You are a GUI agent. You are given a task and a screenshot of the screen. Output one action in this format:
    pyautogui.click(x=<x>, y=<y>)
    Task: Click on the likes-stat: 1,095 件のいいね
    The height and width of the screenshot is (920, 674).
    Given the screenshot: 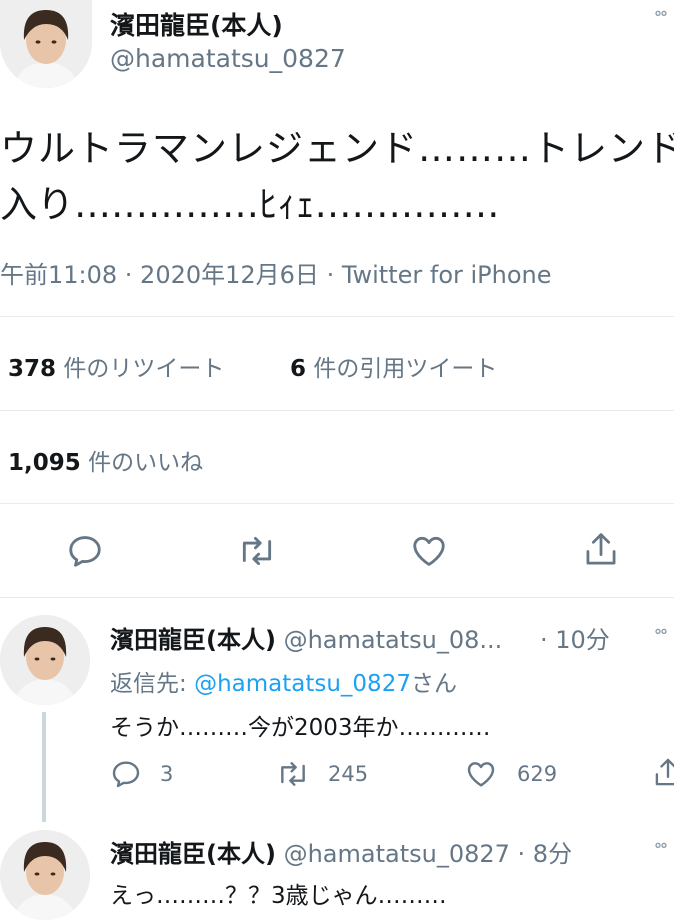 What is the action you would take?
    pyautogui.click(x=105, y=460)
    